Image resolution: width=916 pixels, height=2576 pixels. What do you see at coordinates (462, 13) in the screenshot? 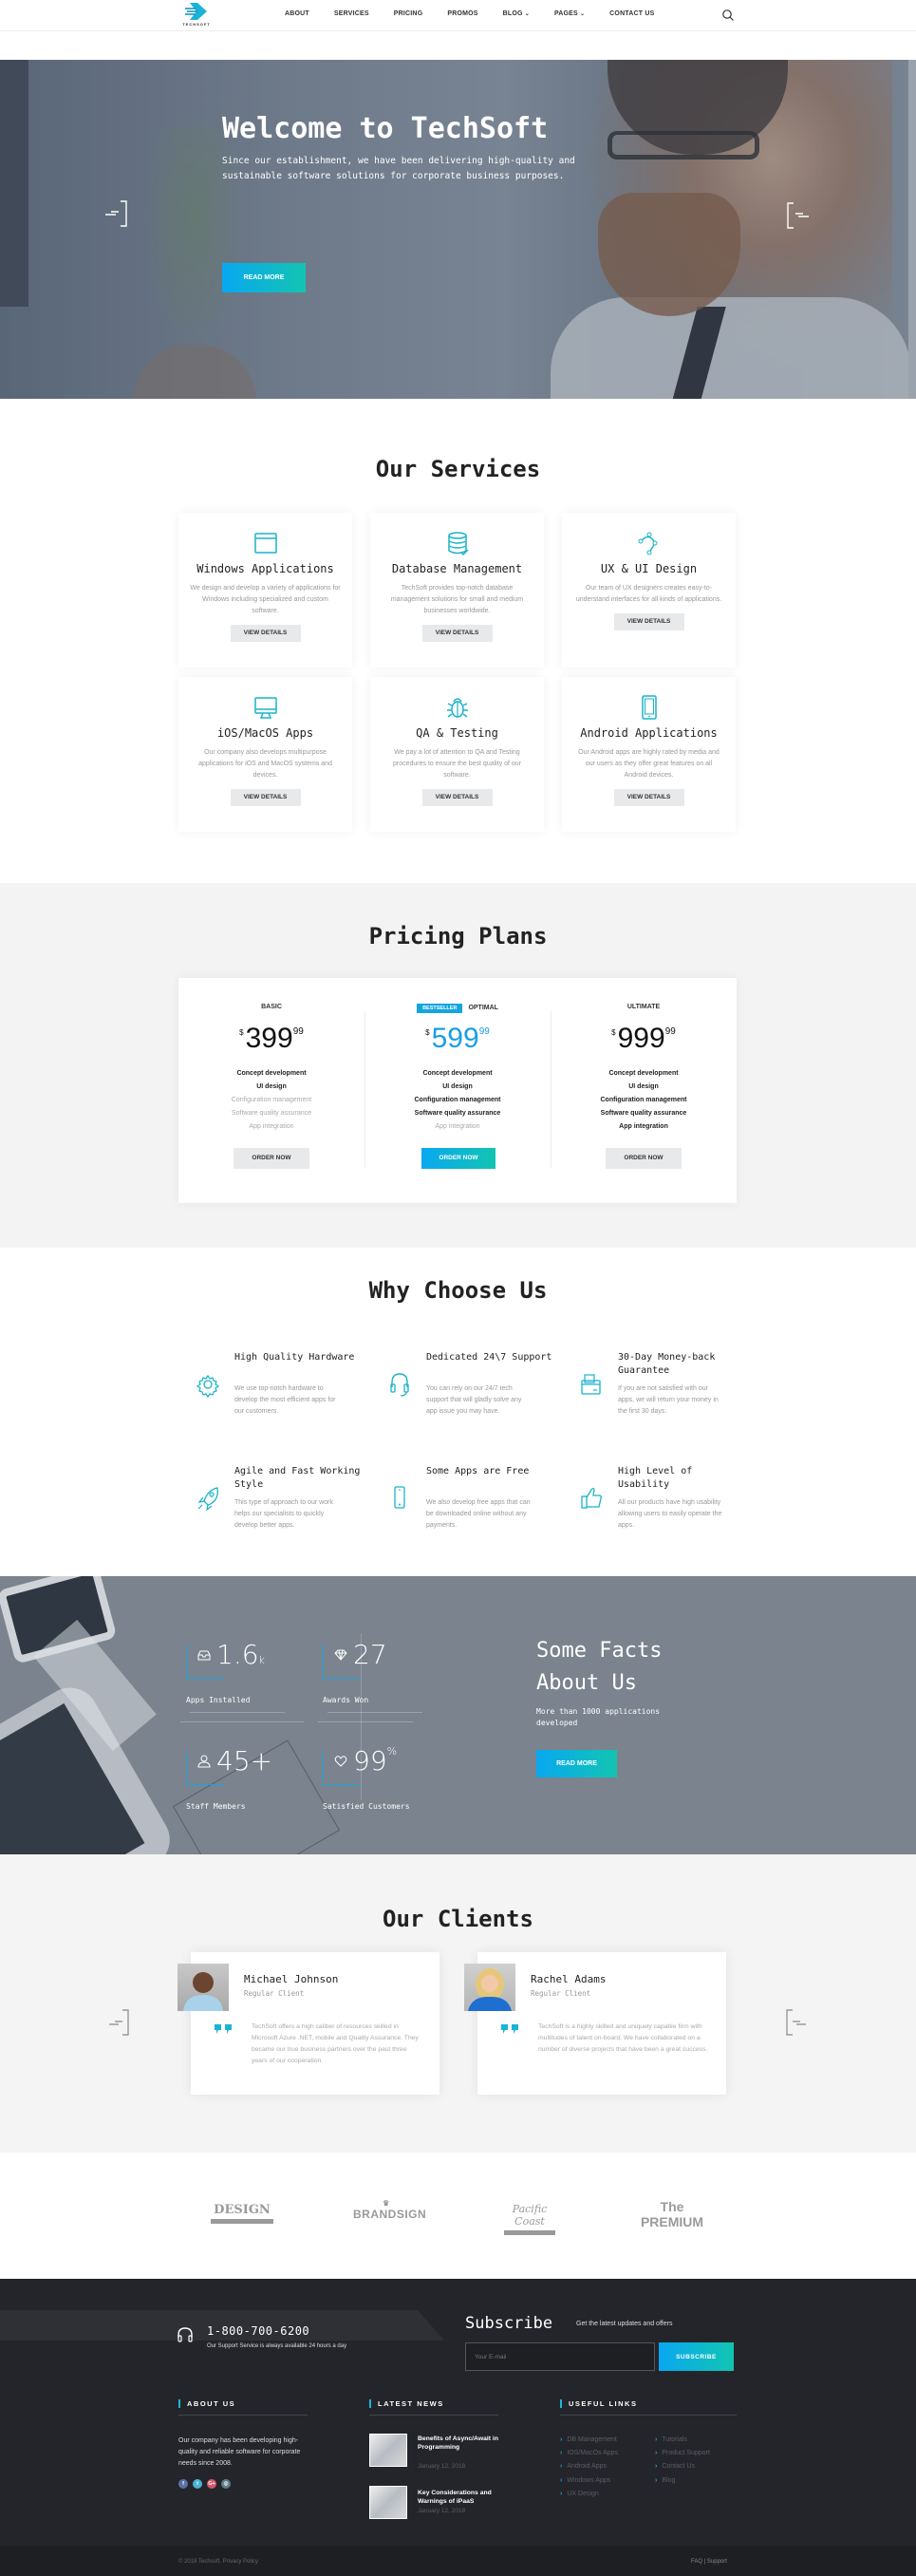
I see `nav-promos: PROMOS` at bounding box center [462, 13].